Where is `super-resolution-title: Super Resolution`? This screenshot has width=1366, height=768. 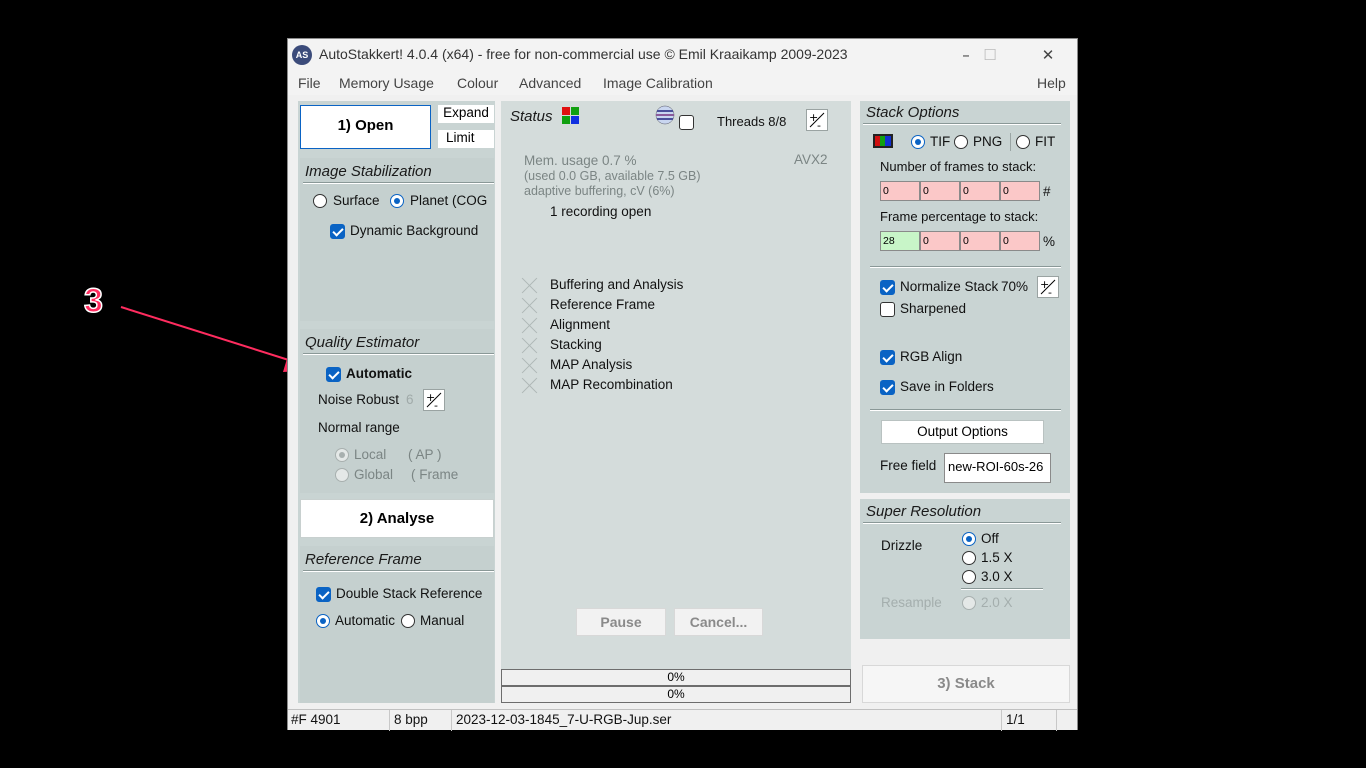
super-resolution-title: Super Resolution is located at coordinates (924, 511).